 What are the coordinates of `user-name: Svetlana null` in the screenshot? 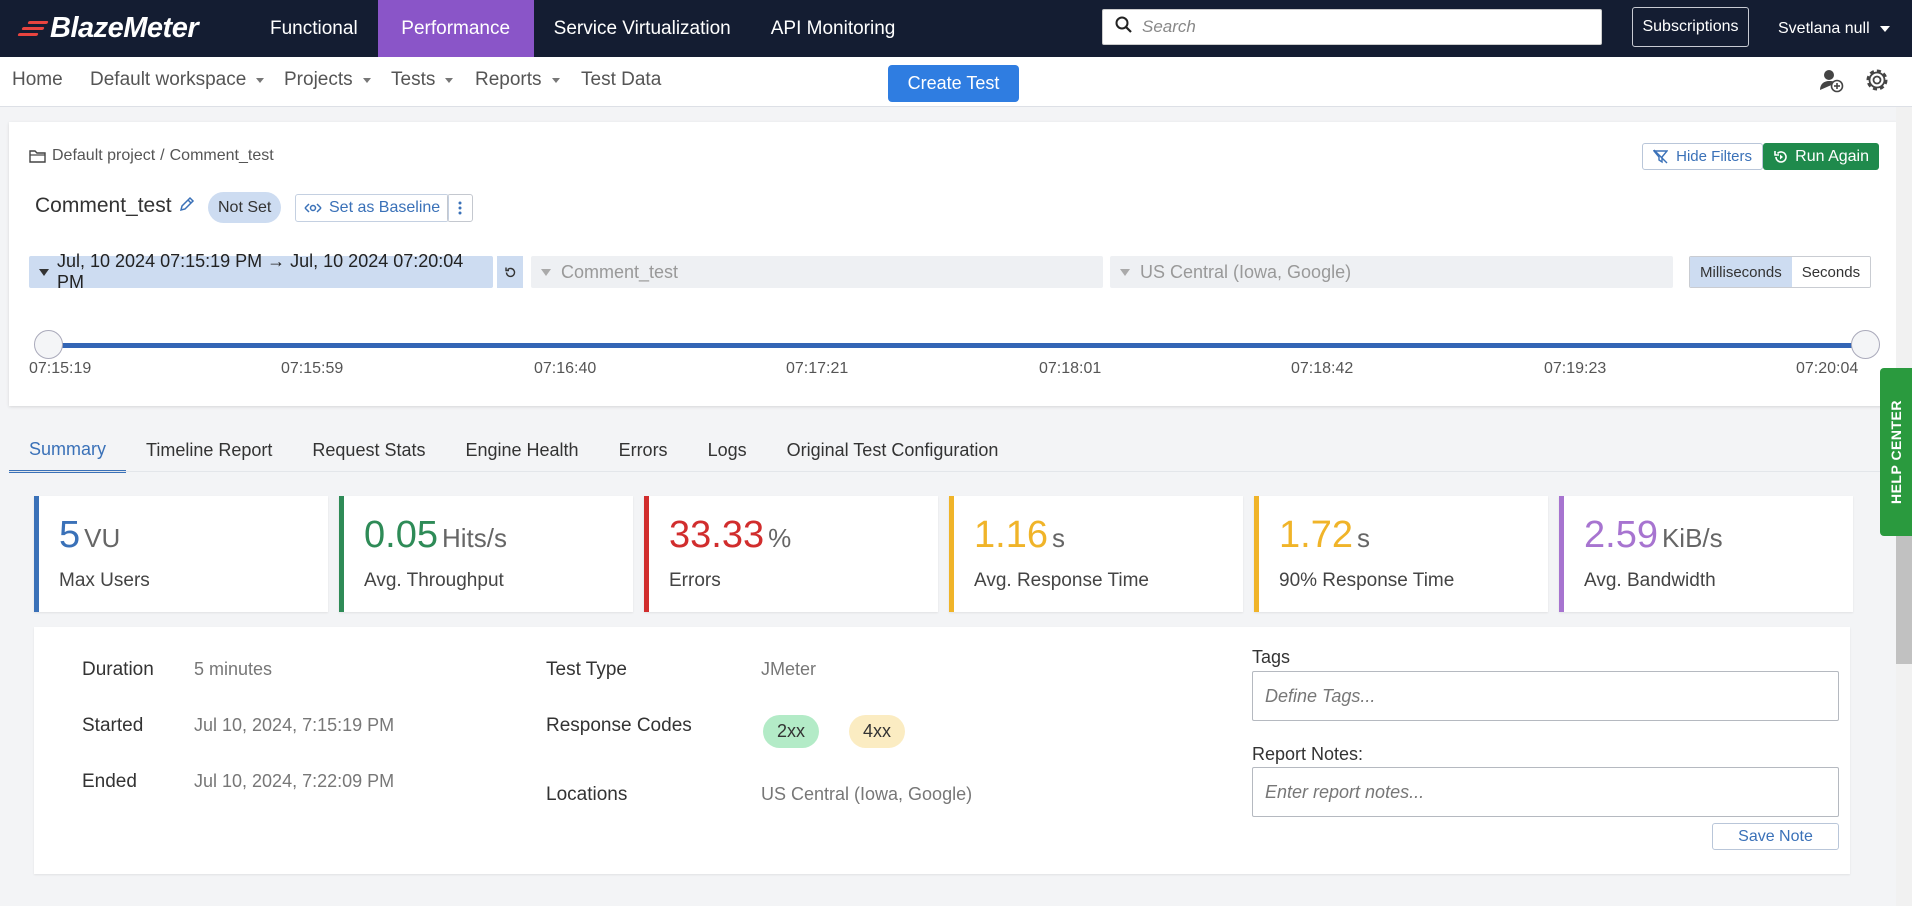 It's located at (1824, 28).